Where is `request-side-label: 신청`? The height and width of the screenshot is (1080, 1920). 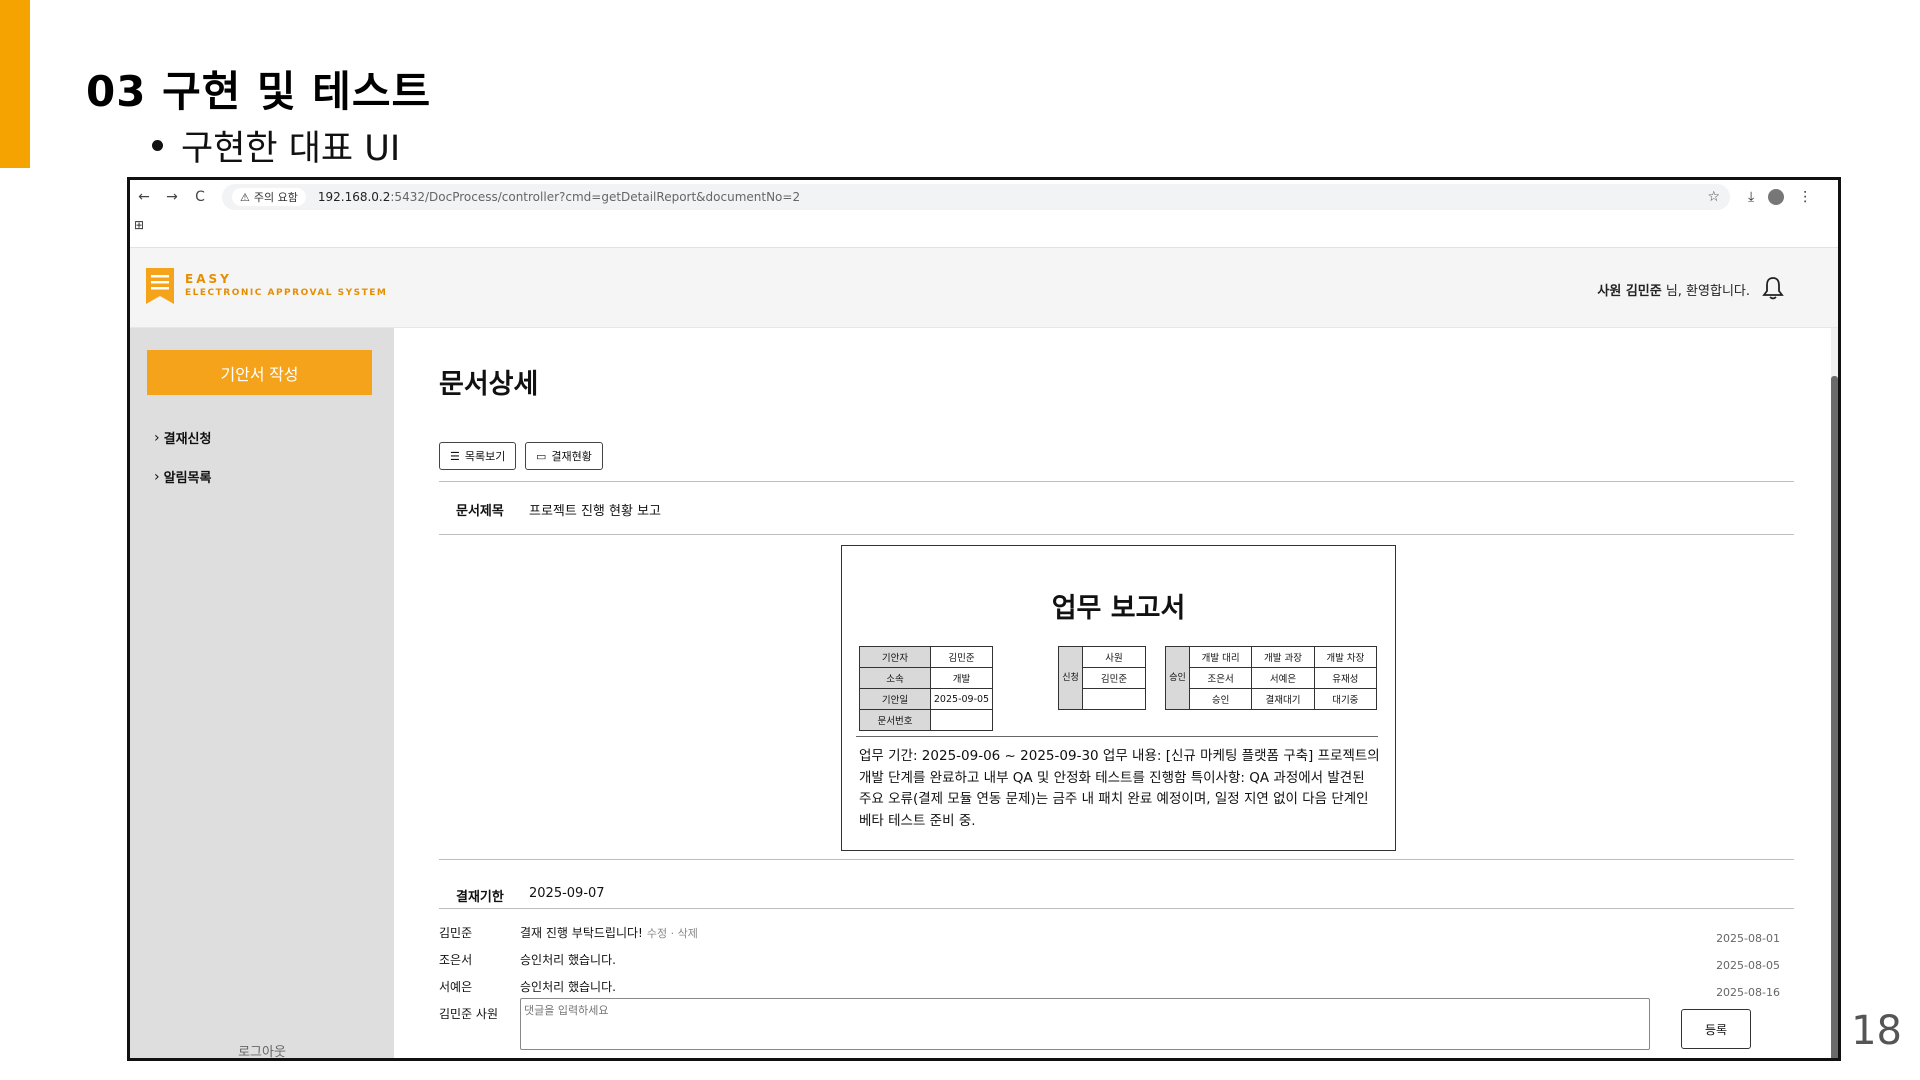 request-side-label: 신청 is located at coordinates (1070, 678).